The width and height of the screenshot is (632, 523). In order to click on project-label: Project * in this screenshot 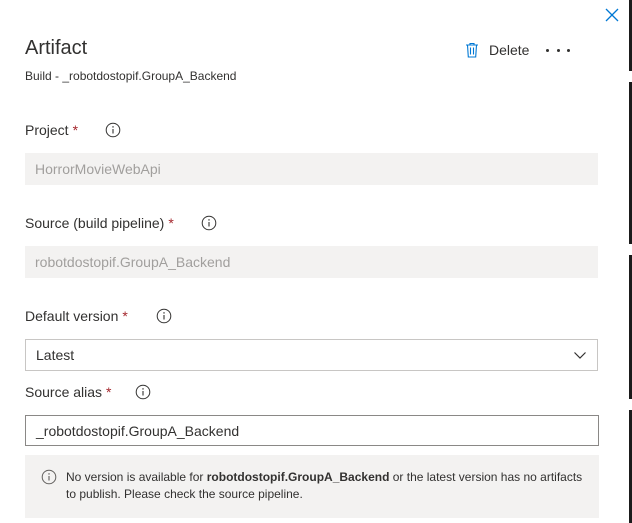, I will do `click(51, 130)`.